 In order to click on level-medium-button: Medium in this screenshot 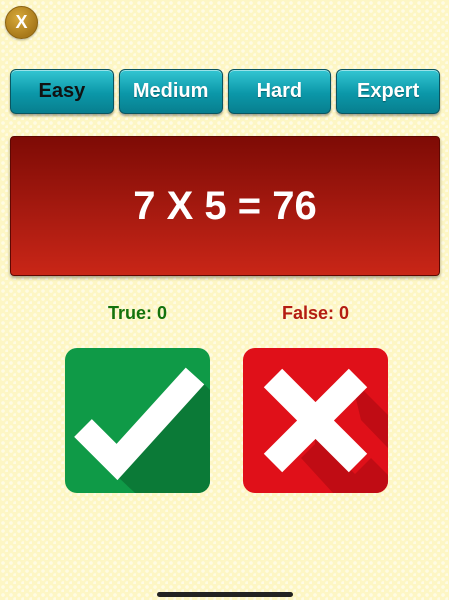, I will do `click(170, 91)`.